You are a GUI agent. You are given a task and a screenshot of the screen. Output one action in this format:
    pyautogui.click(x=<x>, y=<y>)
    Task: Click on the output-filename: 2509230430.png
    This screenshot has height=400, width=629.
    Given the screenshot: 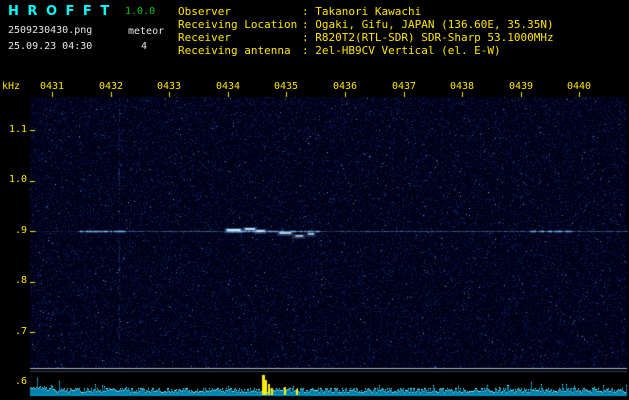 What is the action you would take?
    pyautogui.click(x=50, y=30)
    